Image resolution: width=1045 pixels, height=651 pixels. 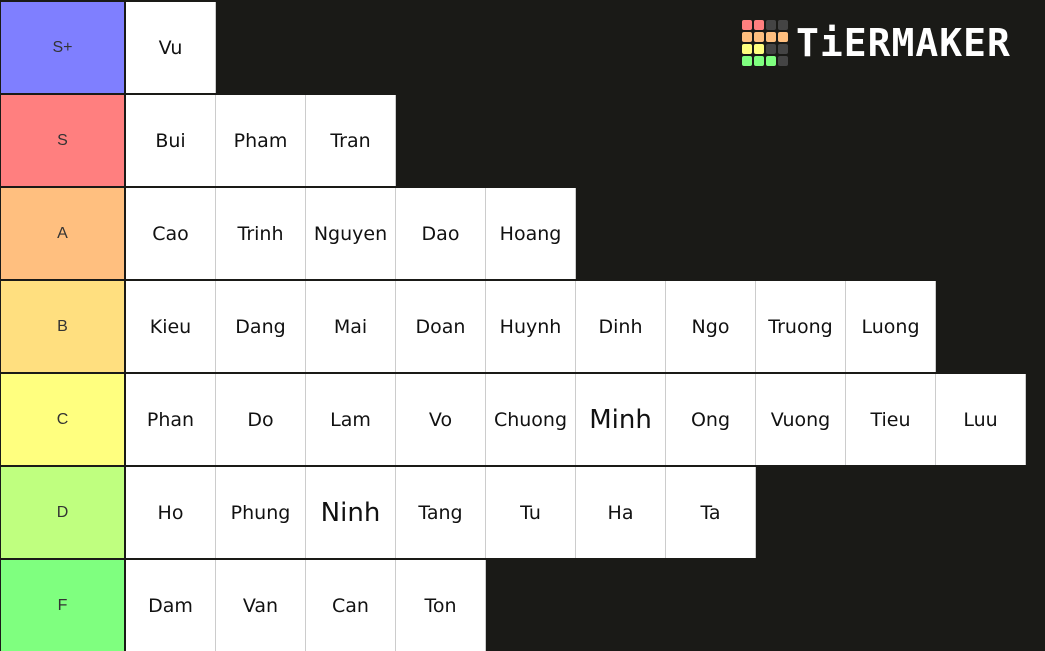 What do you see at coordinates (63, 47) in the screenshot?
I see `tier-label: S+` at bounding box center [63, 47].